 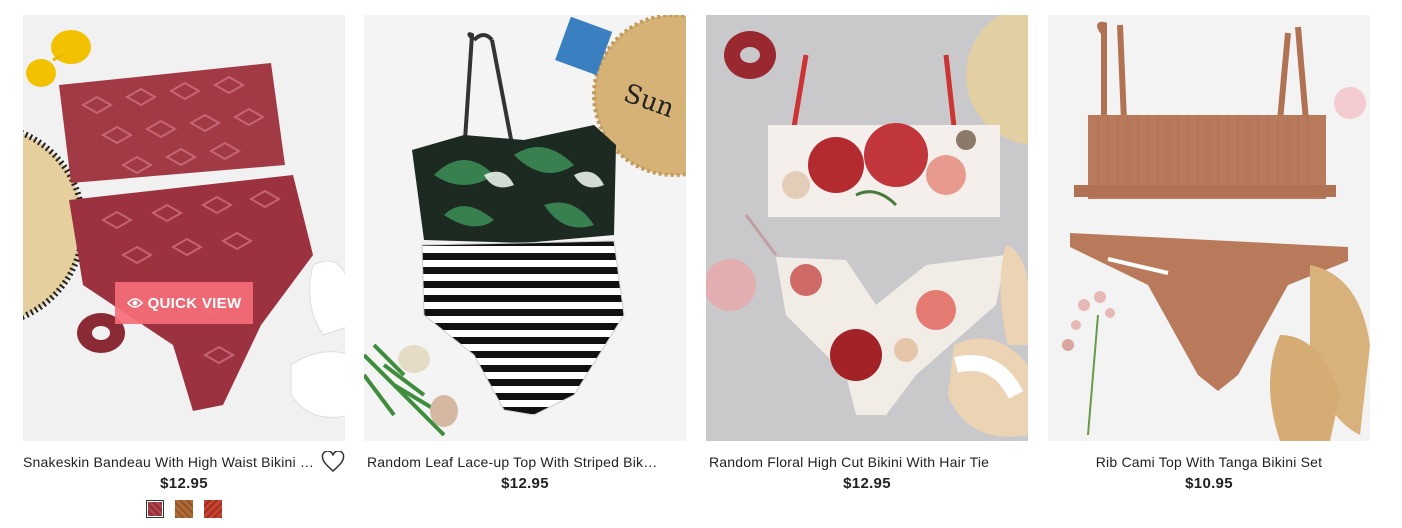 What do you see at coordinates (1209, 483) in the screenshot?
I see `product-price: $10.95` at bounding box center [1209, 483].